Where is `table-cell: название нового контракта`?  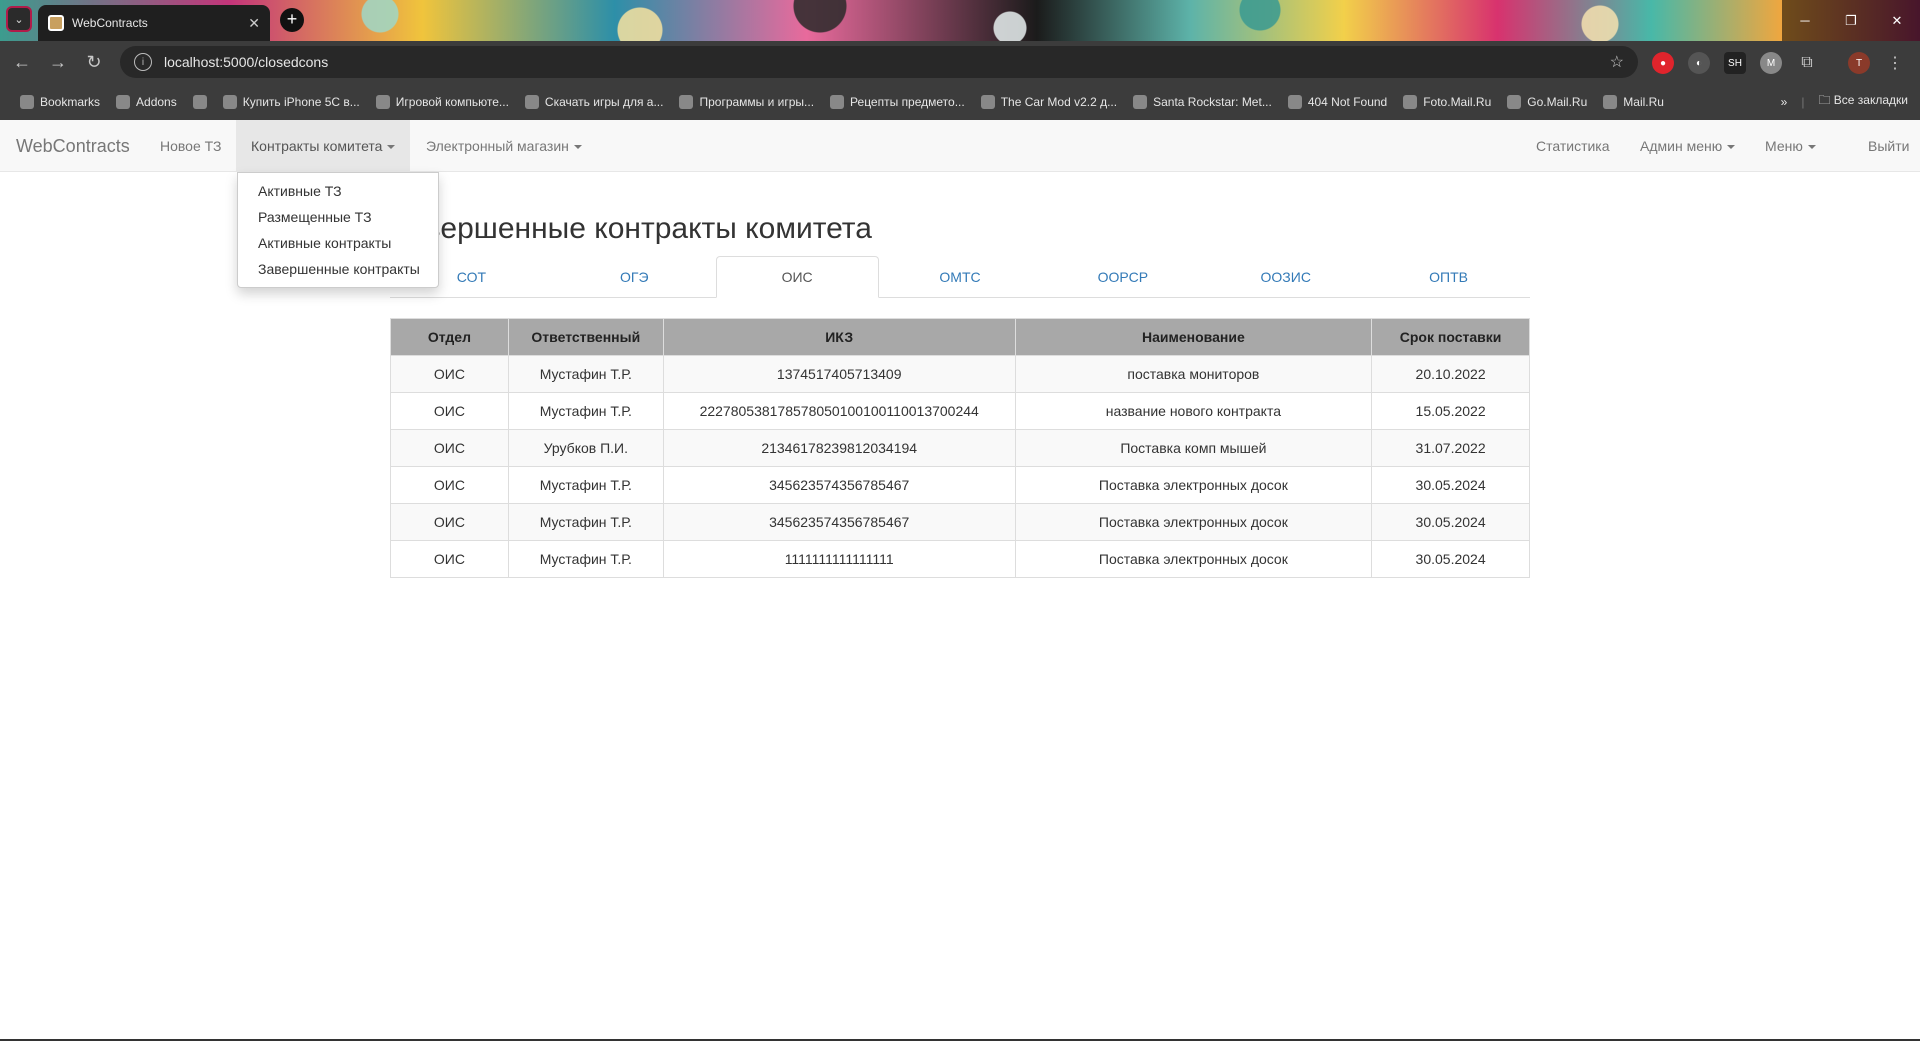 table-cell: название нового контракта is located at coordinates (1193, 411).